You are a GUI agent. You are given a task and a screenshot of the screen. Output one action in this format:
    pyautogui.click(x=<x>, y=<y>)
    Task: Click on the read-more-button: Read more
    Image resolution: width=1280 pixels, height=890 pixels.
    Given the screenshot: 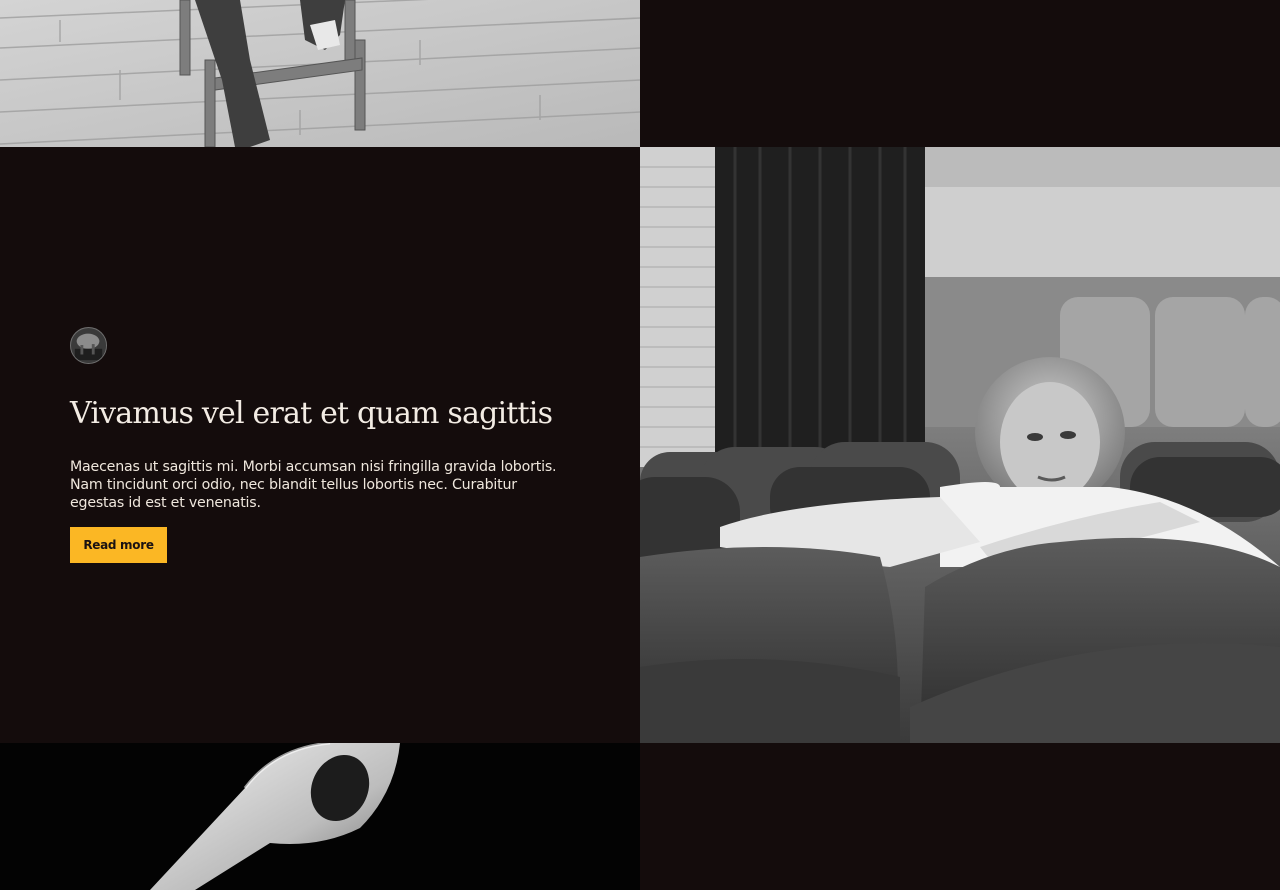 What is the action you would take?
    pyautogui.click(x=118, y=545)
    